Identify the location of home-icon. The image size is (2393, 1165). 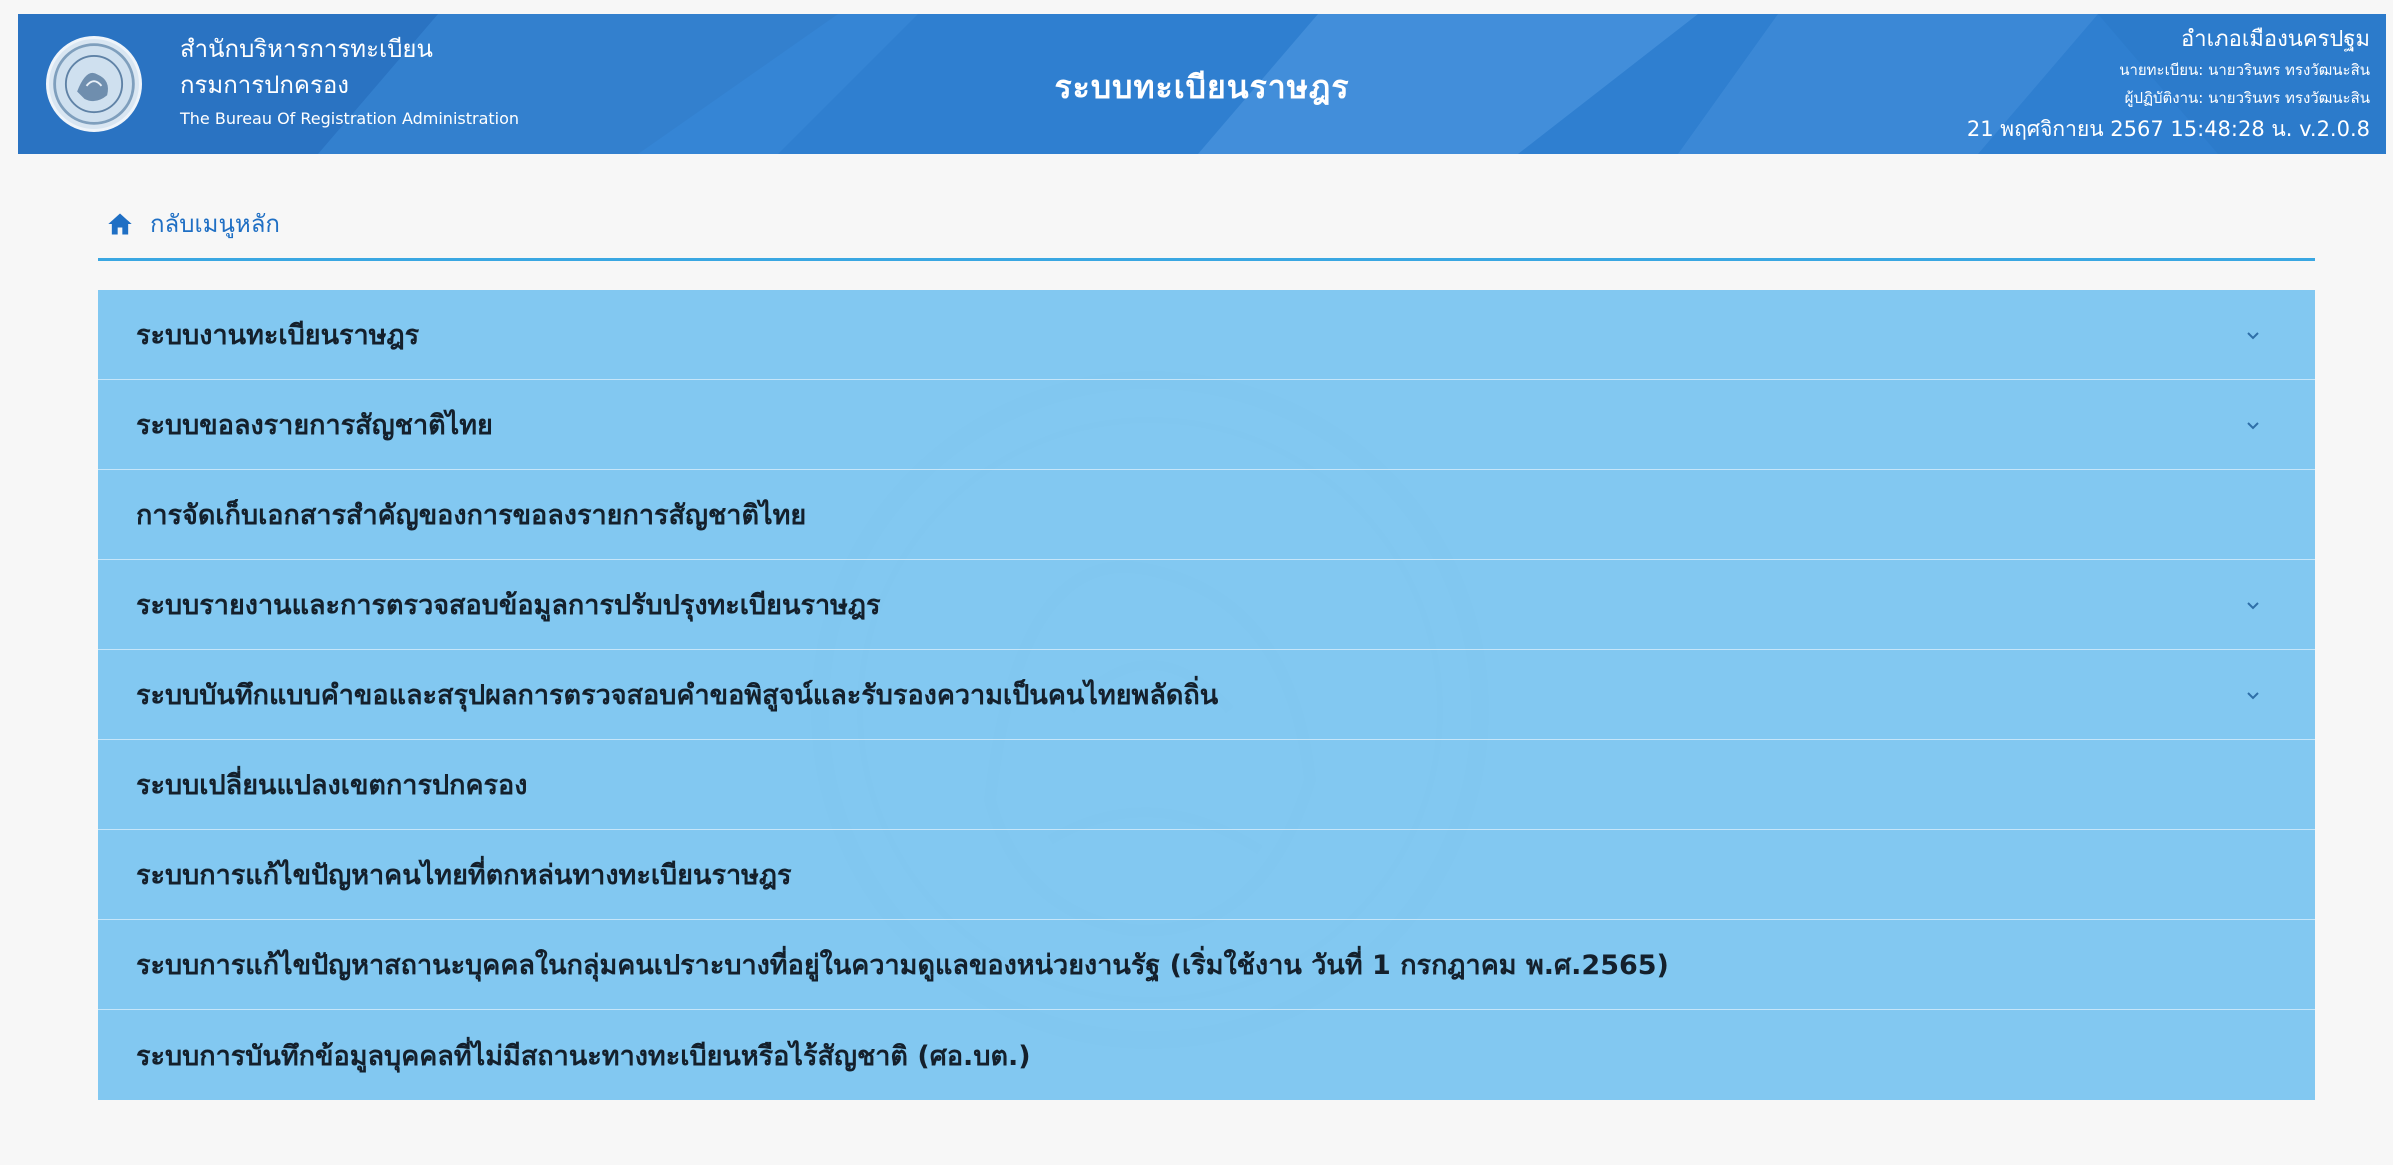
(120, 223).